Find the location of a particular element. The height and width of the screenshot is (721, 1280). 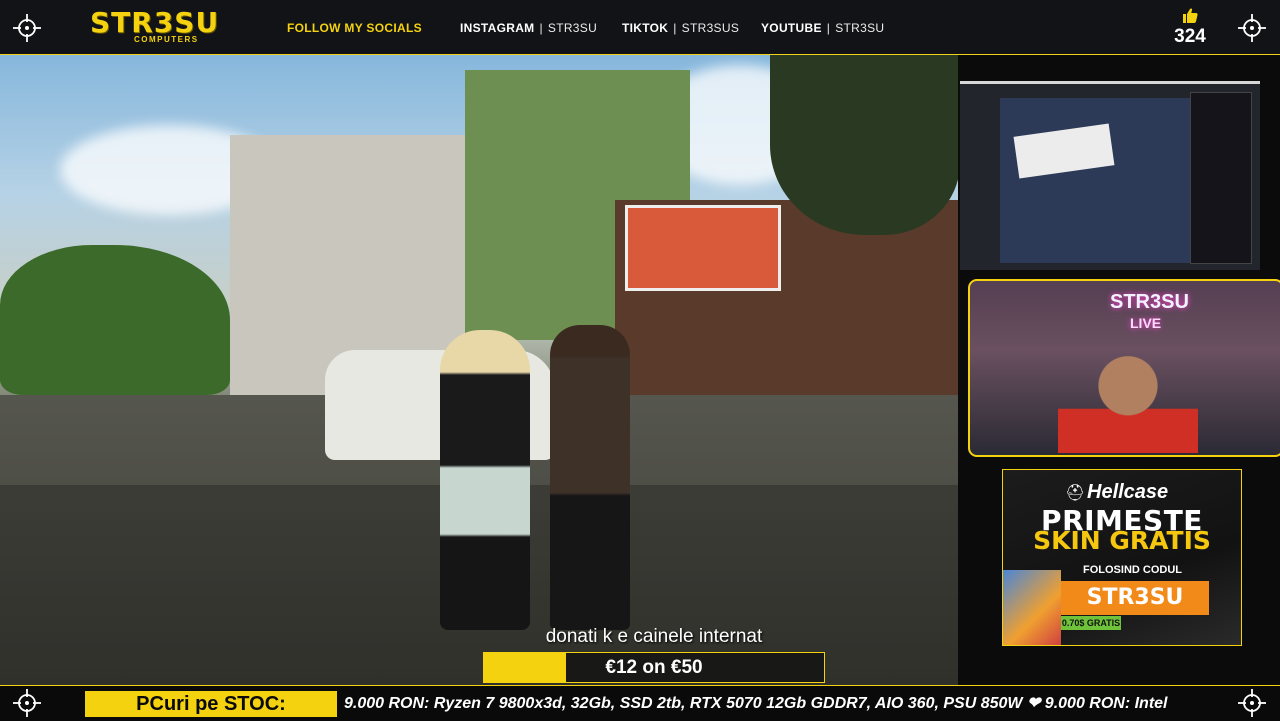

logo-subtext: COMPUTERS is located at coordinates (166, 39).